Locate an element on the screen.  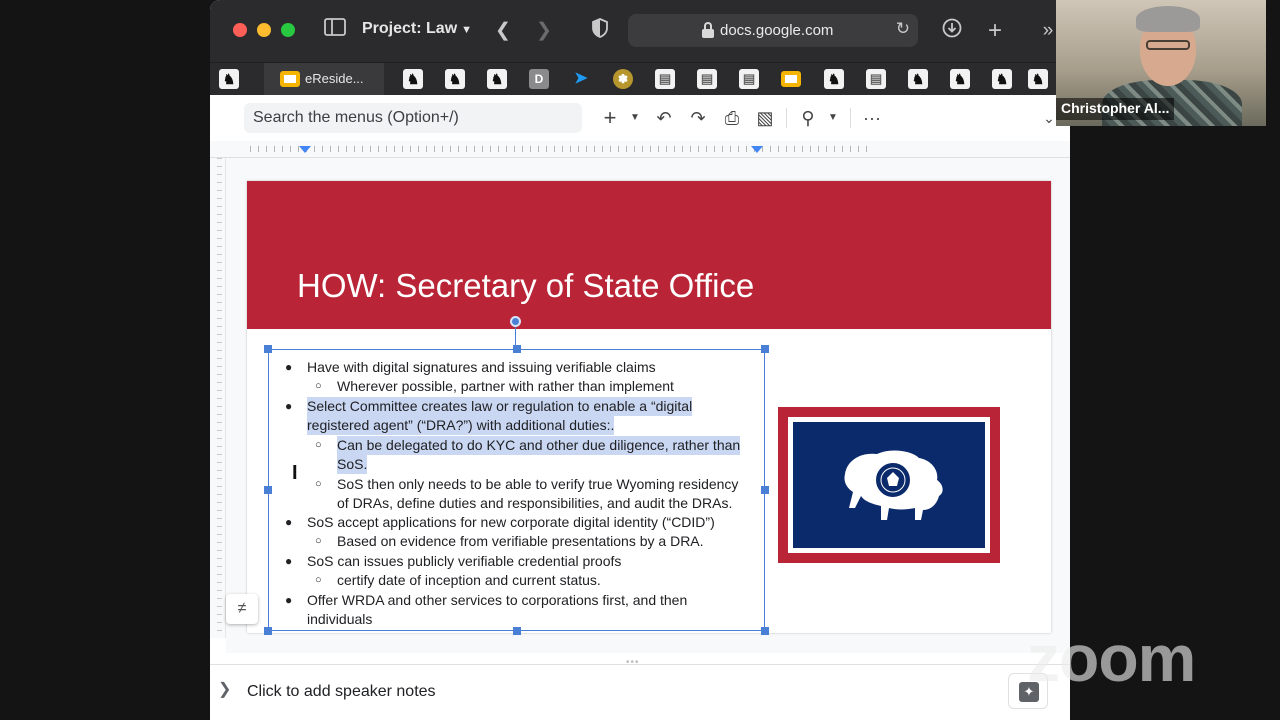
resize-handle-bottom-right is located at coordinates (765, 631).